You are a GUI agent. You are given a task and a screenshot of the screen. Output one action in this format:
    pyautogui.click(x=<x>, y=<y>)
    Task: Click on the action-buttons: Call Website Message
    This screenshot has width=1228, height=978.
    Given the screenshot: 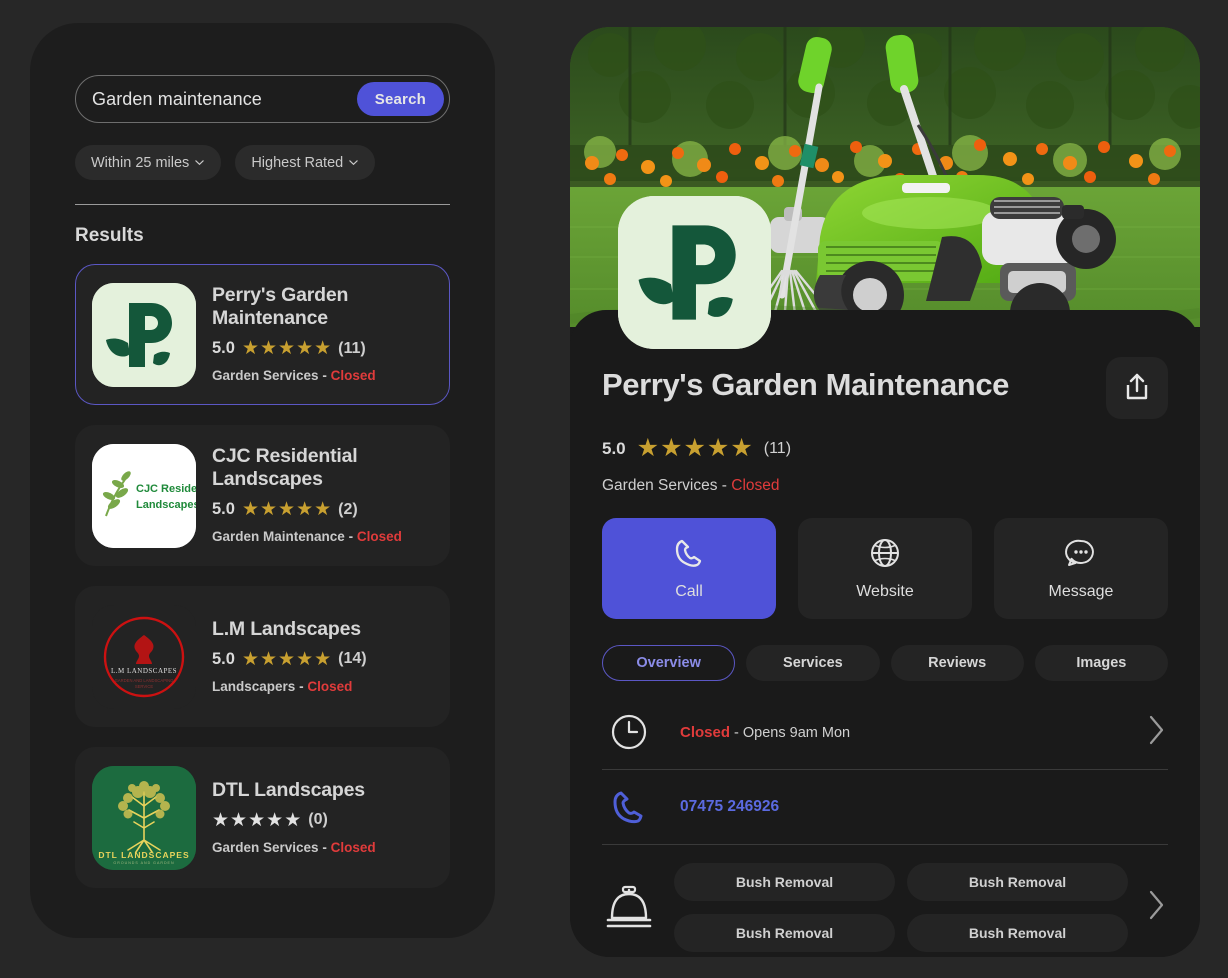 What is the action you would take?
    pyautogui.click(x=885, y=568)
    